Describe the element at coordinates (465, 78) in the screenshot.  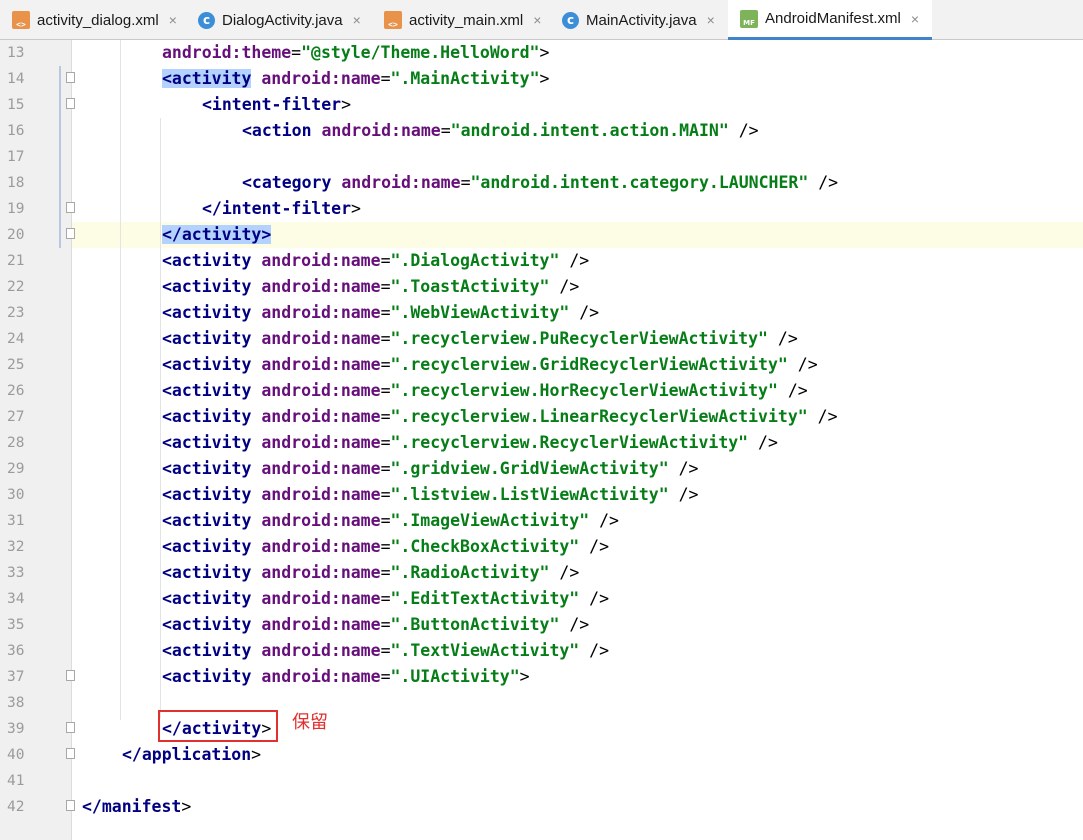
I see `xml-value: ".MainActivity"` at that location.